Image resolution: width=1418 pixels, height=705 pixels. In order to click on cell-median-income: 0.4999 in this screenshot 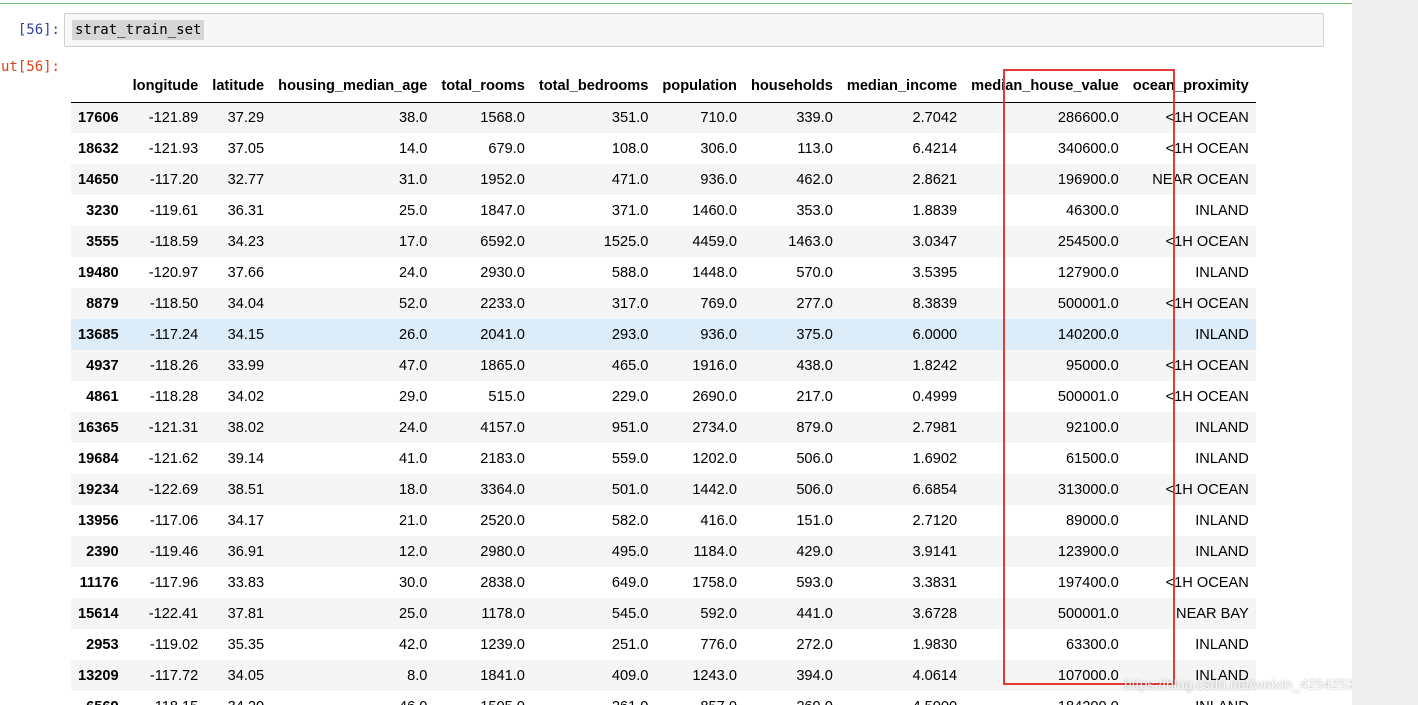, I will do `click(935, 396)`.